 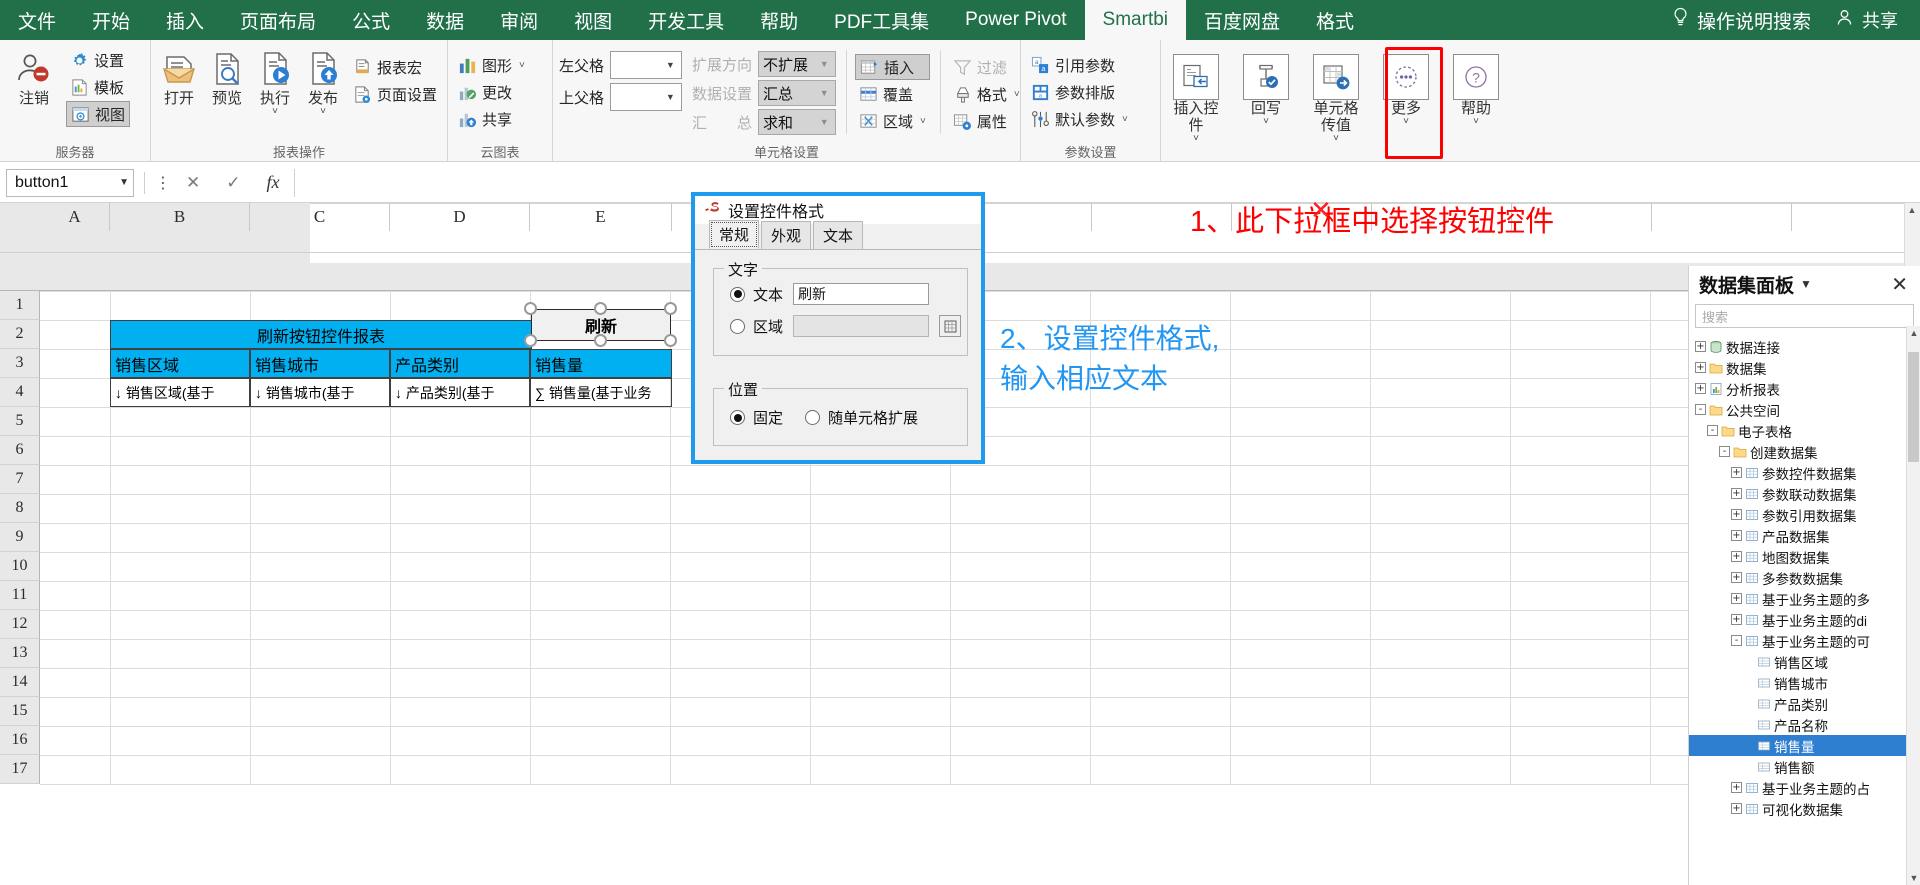 What do you see at coordinates (1321, 210) in the screenshot?
I see `annotation-close-icon: ✕` at bounding box center [1321, 210].